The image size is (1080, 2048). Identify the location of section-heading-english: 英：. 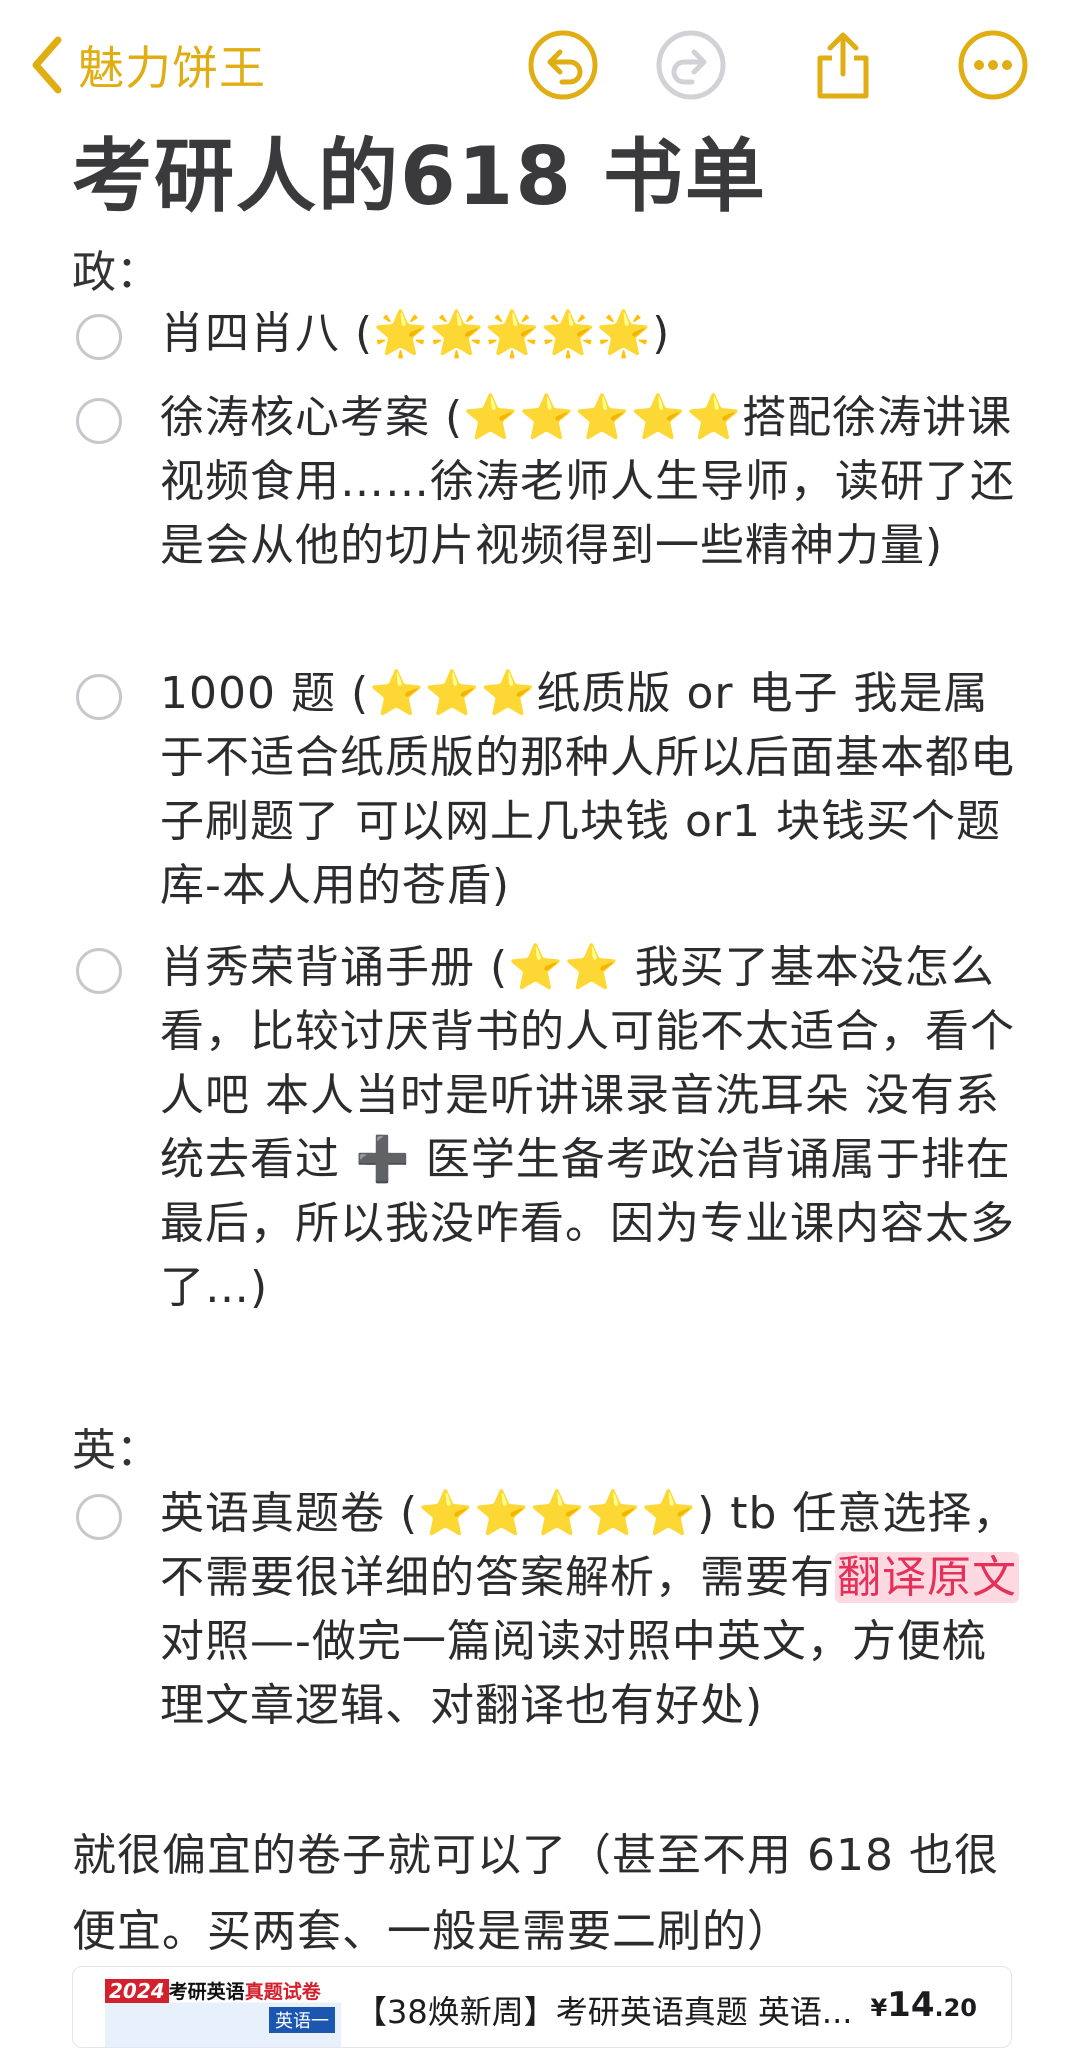
(116, 1450).